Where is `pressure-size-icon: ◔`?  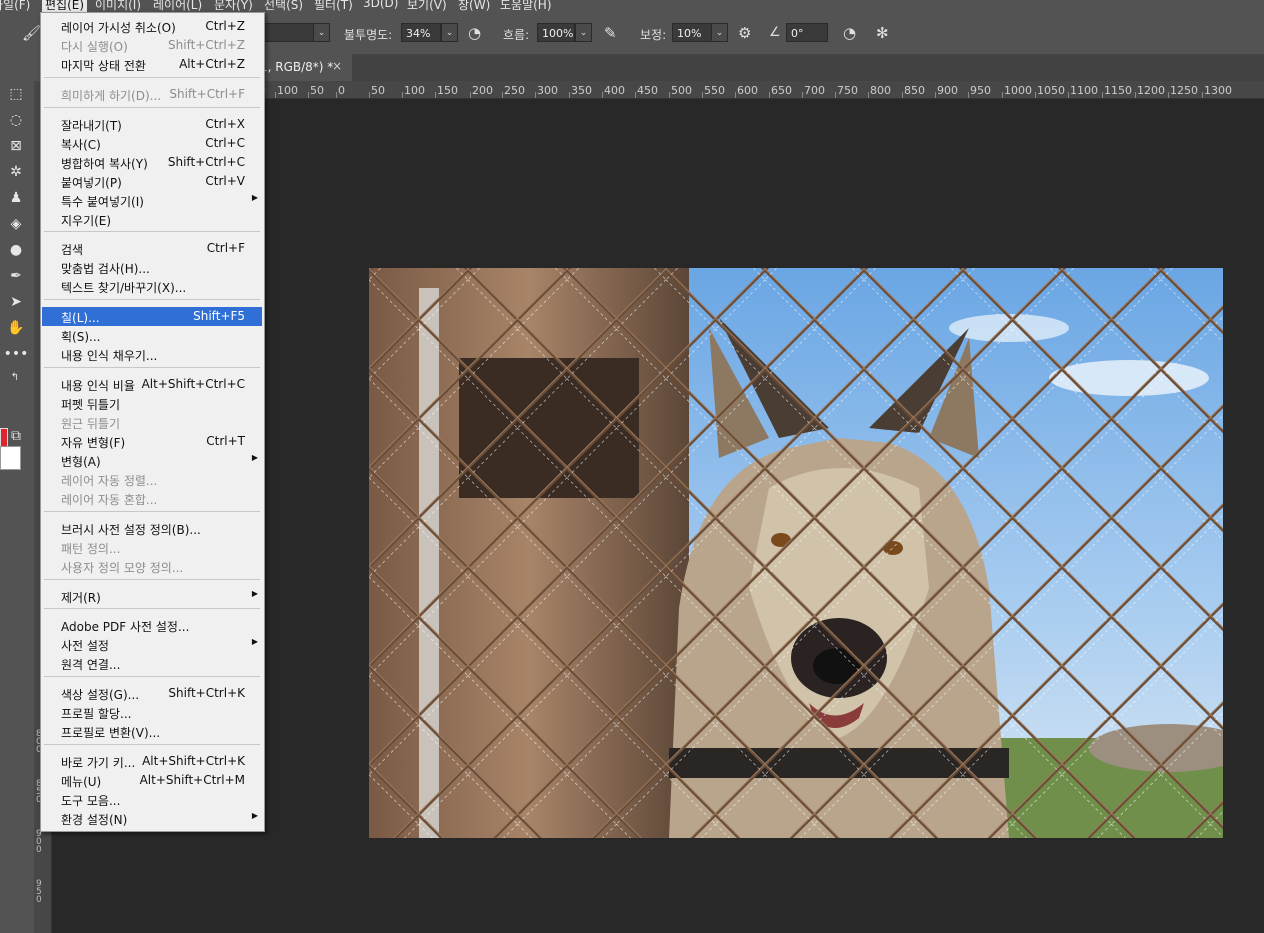
pressure-size-icon: ◔ is located at coordinates (849, 33).